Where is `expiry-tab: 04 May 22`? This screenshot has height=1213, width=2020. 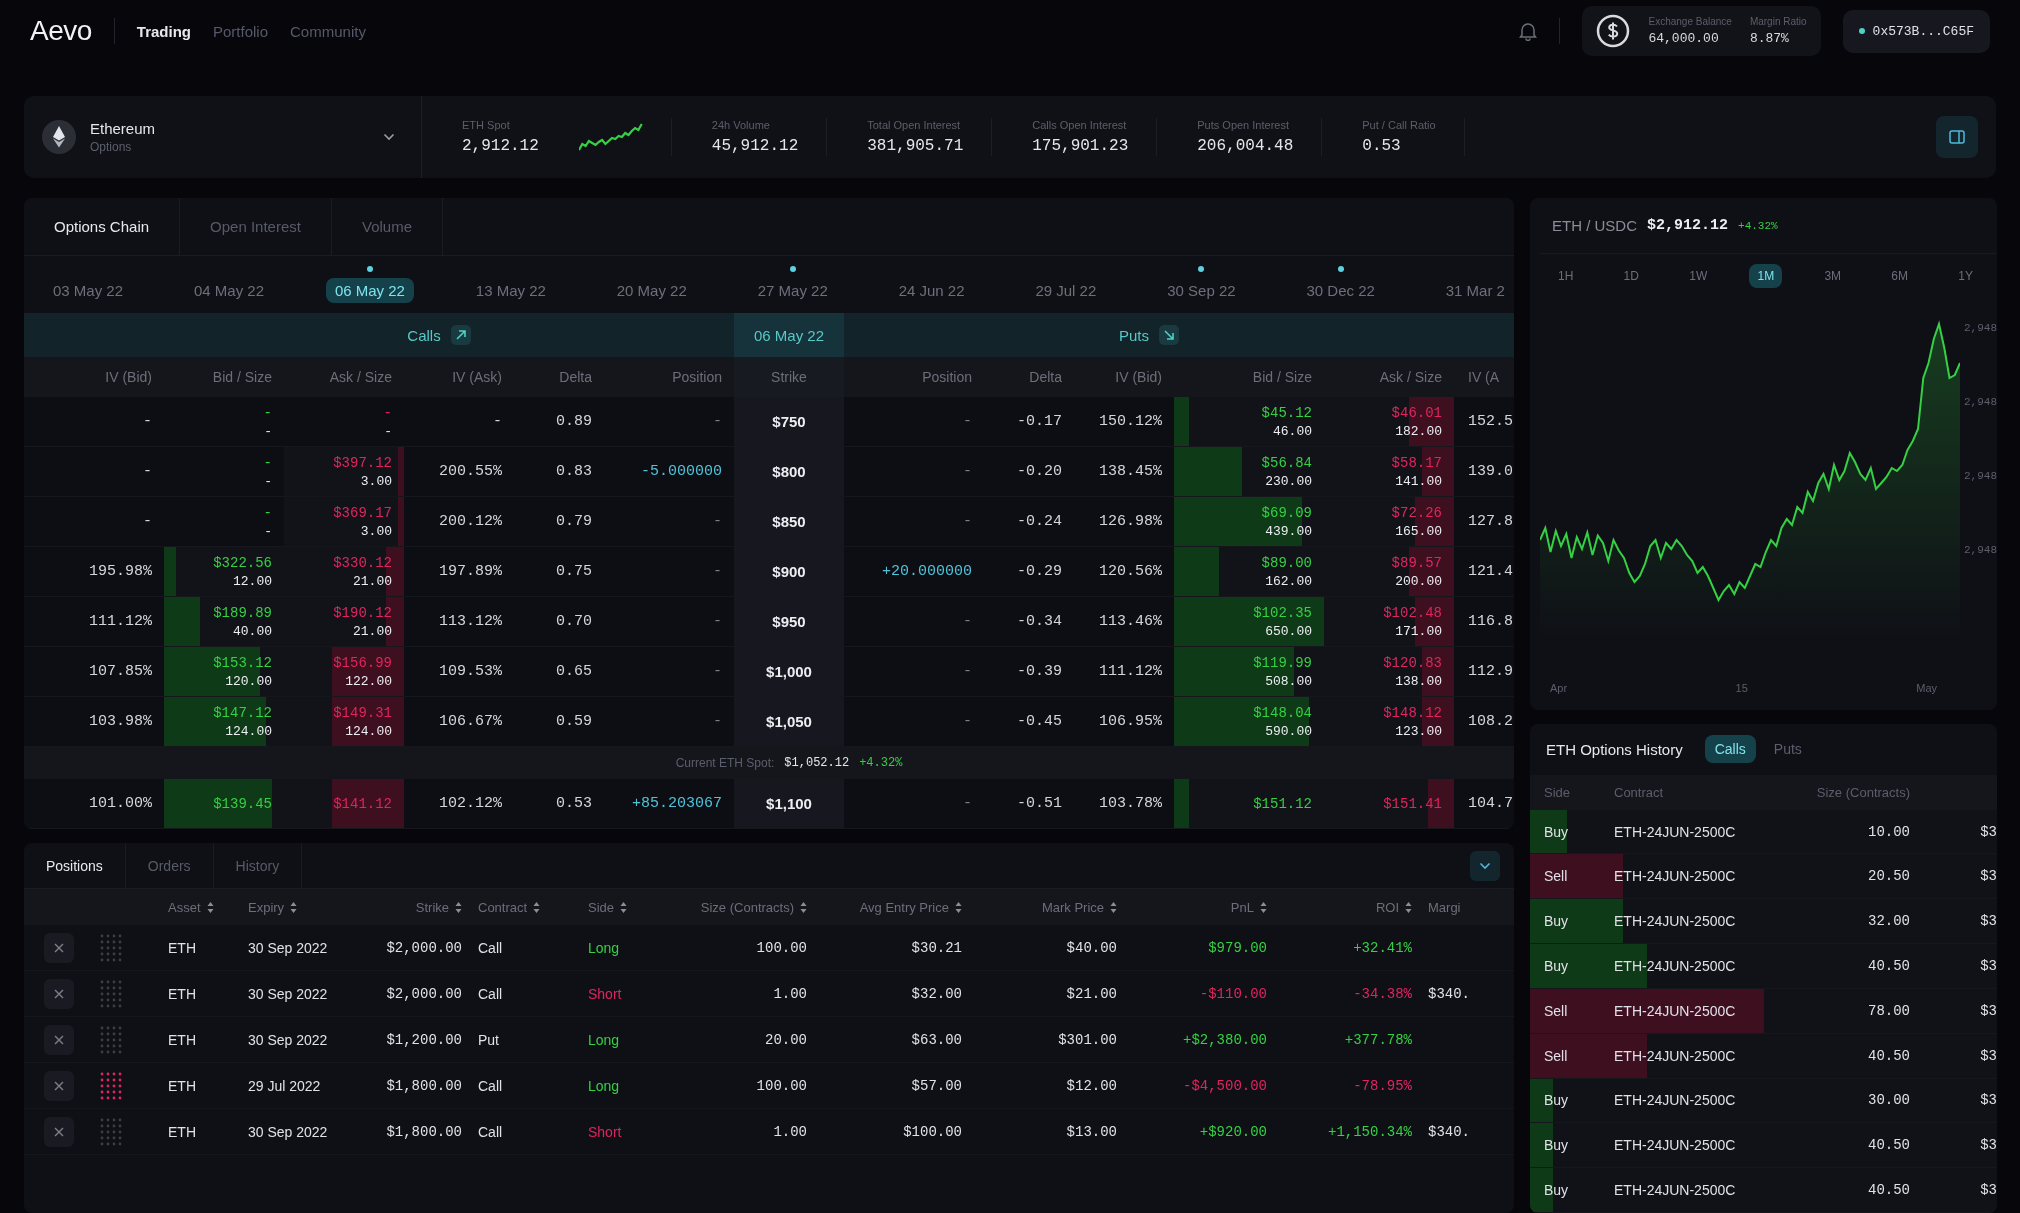
expiry-tab: 04 May 22 is located at coordinates (228, 290).